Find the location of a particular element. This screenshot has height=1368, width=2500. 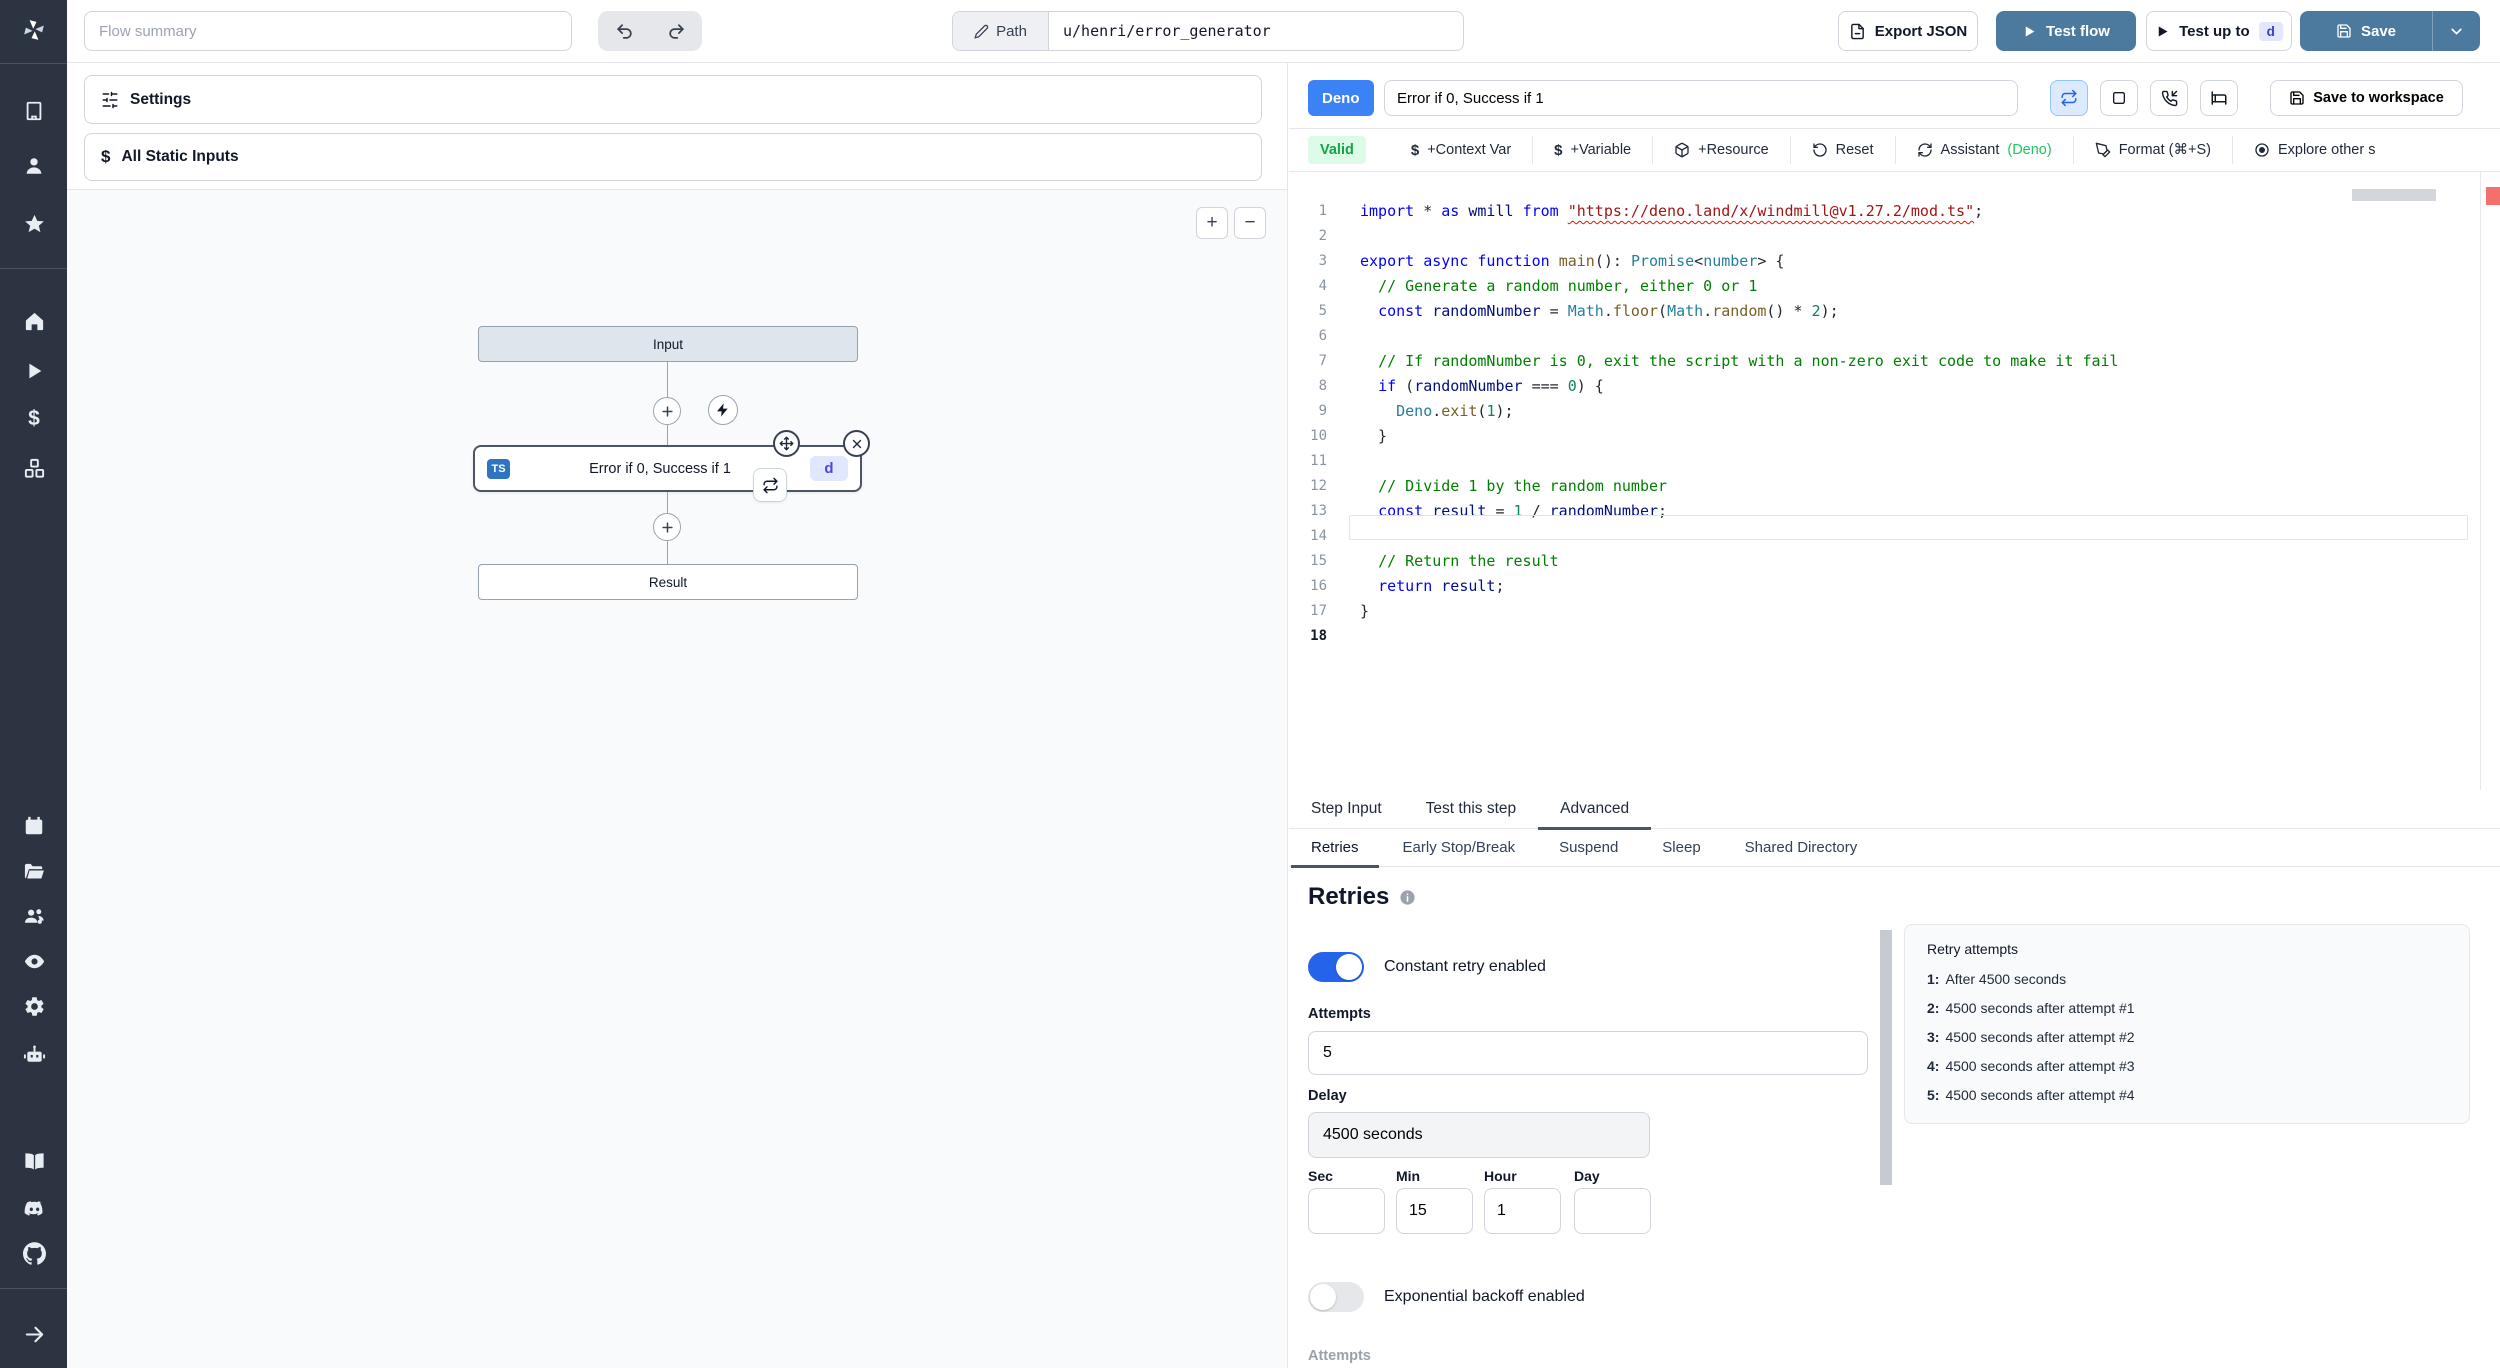

delete-step-button is located at coordinates (856, 443).